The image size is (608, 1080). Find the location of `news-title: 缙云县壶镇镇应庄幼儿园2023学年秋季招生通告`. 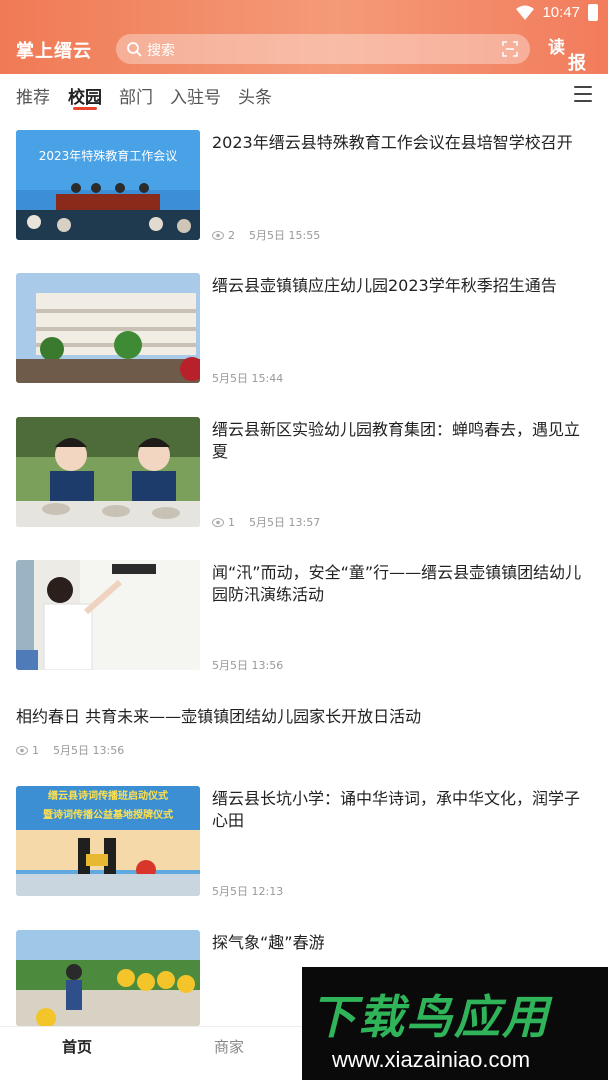

news-title: 缙云县壶镇镇应庄幼儿园2023学年秋季招生通告 is located at coordinates (402, 286).